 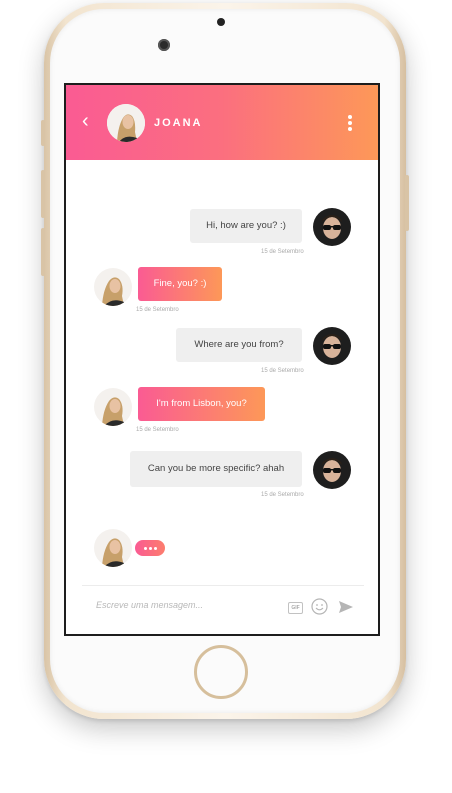 I want to click on back-icon: ‹, so click(x=85, y=121).